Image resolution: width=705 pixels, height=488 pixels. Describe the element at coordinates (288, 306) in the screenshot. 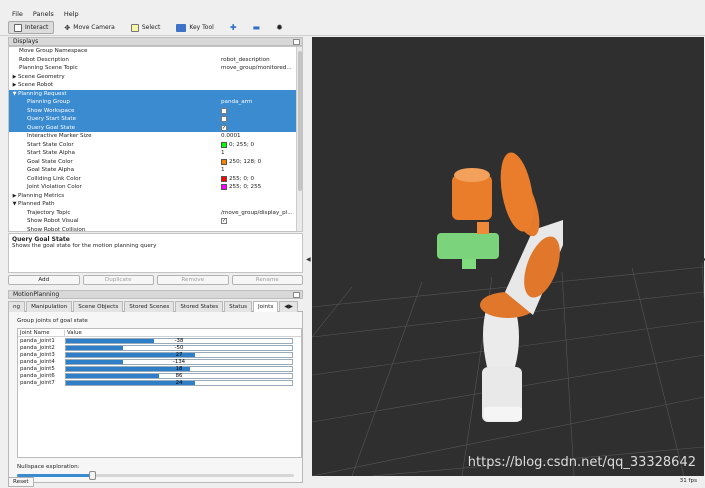

I see `tab-scroll-arrows-icon: ◀▶` at that location.